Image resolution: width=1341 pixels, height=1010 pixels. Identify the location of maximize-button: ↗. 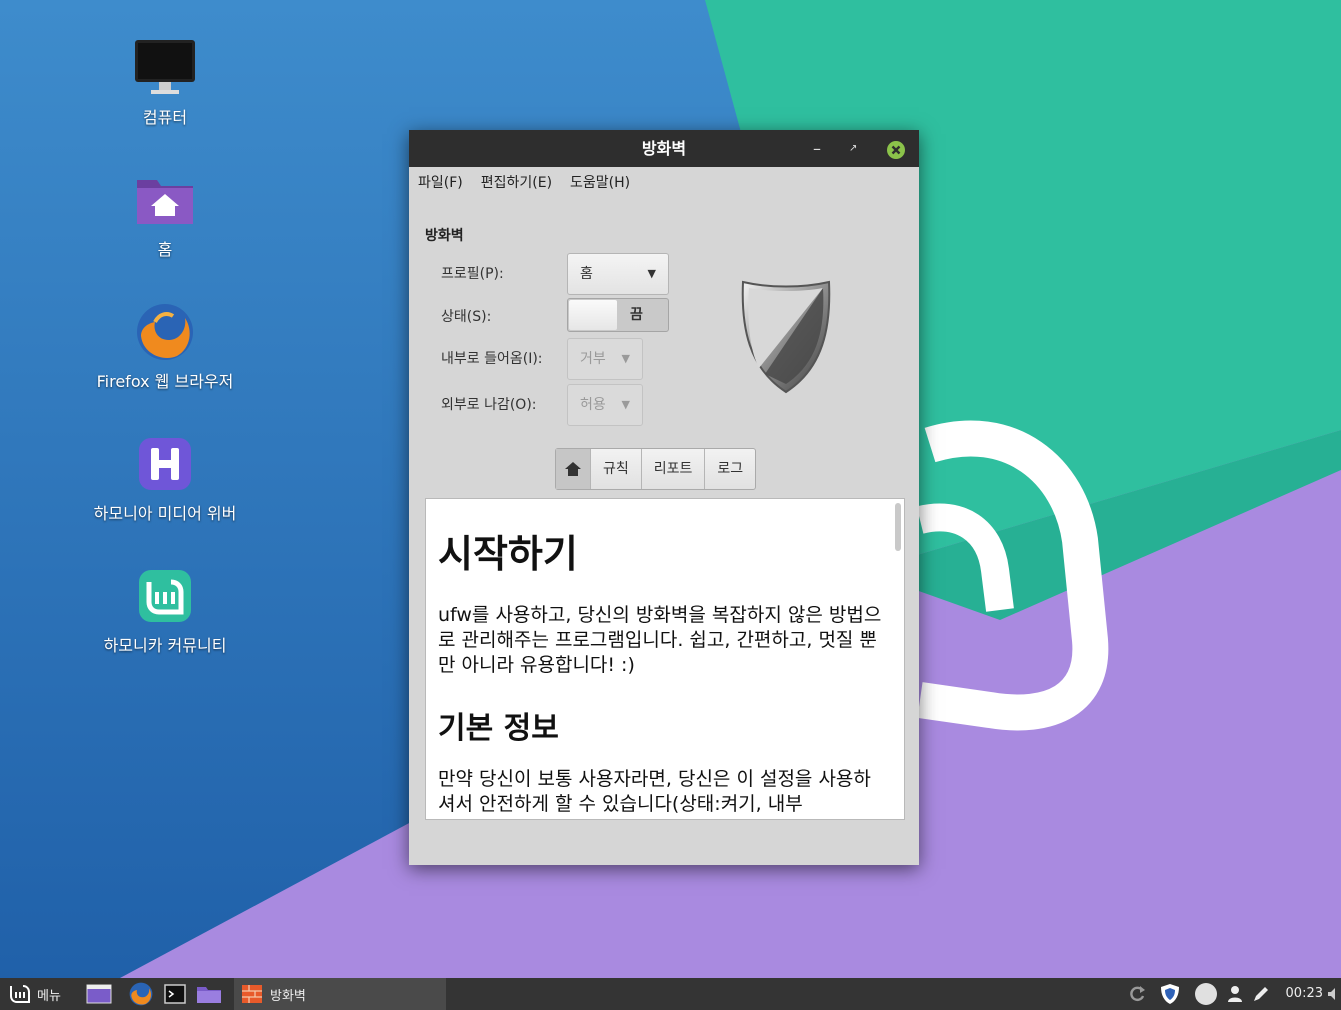
(853, 148).